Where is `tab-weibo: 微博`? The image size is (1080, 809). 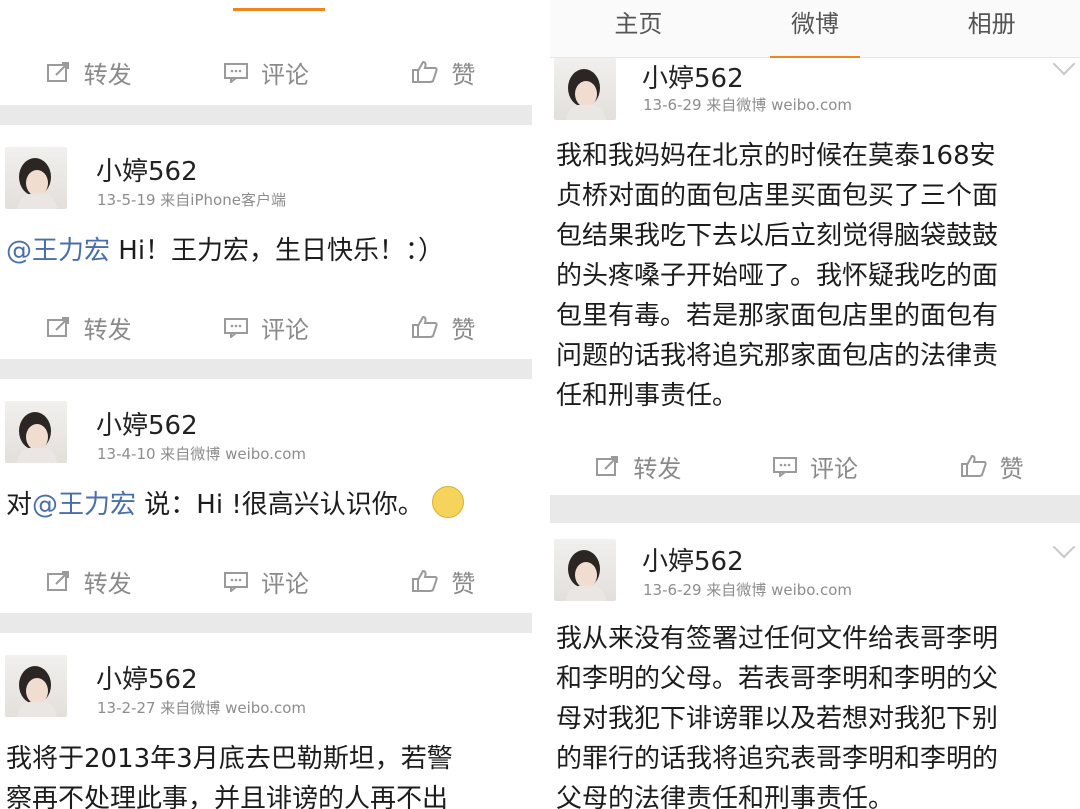
tab-weibo: 微博 is located at coordinates (815, 29).